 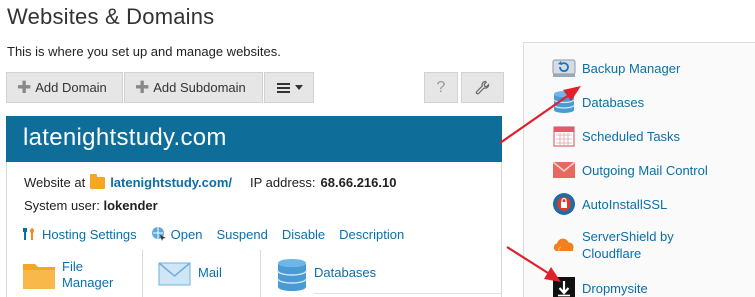 What do you see at coordinates (527, 260) in the screenshot?
I see `annotation-arrow-dropmysite` at bounding box center [527, 260].